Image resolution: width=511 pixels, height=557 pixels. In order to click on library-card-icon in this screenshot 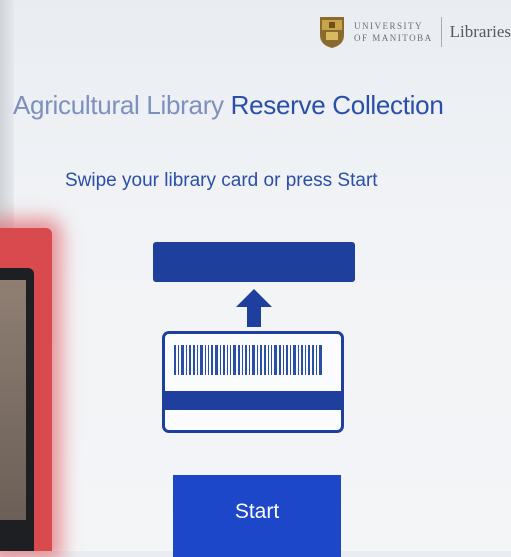, I will do `click(253, 382)`.